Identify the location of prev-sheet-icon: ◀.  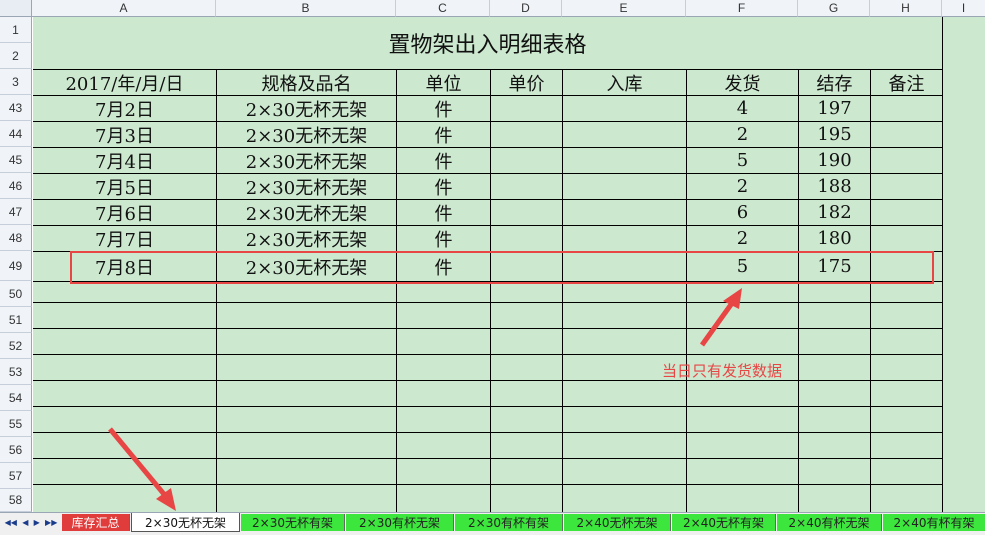
(25, 522).